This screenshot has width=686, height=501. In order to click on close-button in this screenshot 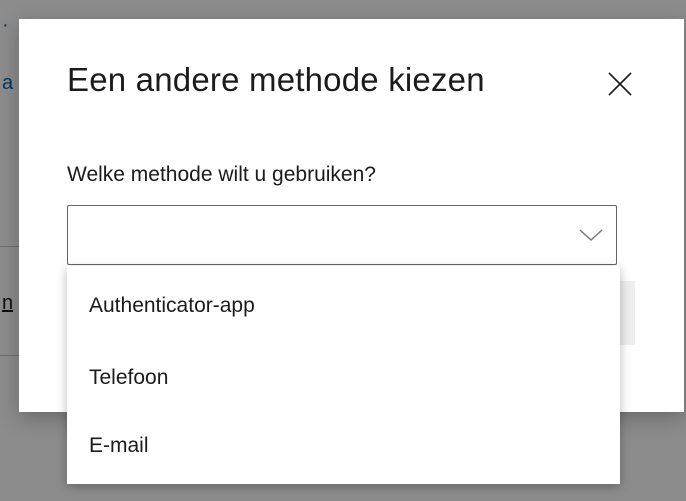, I will do `click(620, 84)`.